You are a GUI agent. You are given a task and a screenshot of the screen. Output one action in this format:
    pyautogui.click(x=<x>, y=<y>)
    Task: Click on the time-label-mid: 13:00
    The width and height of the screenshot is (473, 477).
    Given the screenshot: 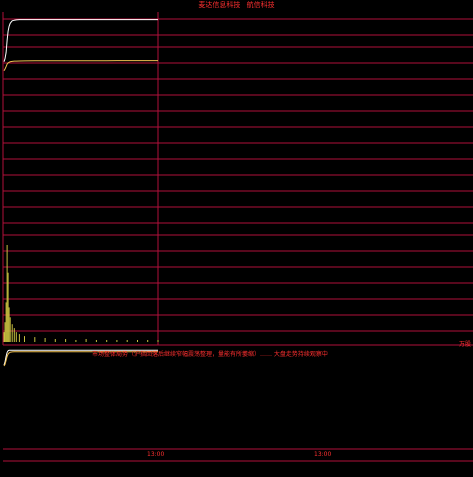 What is the action you would take?
    pyautogui.click(x=156, y=454)
    